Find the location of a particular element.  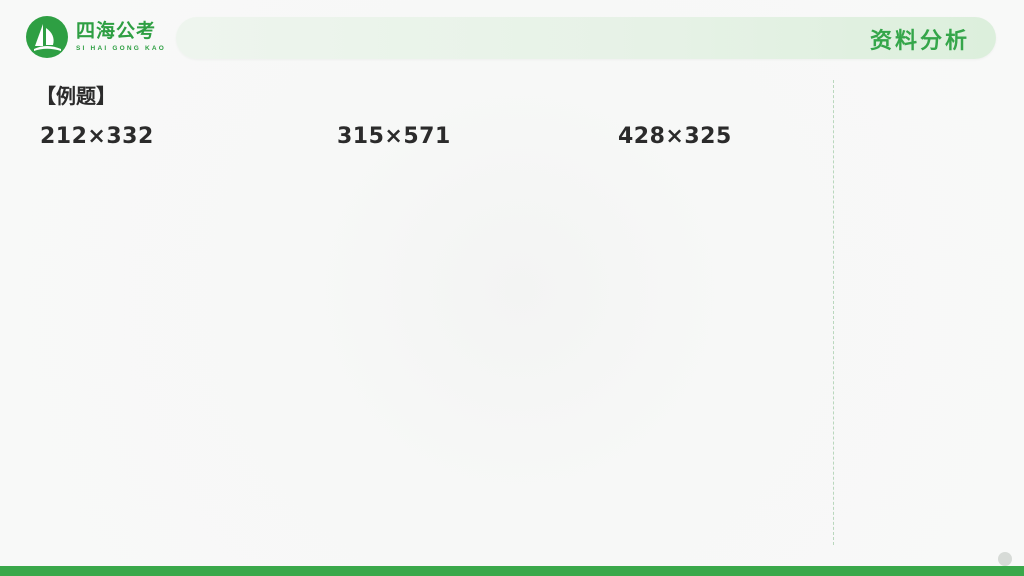

dashed-divider is located at coordinates (833, 312).